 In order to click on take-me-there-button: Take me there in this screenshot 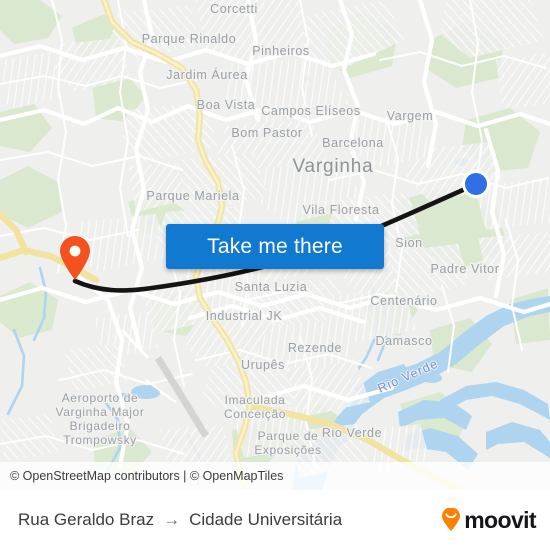, I will do `click(275, 246)`.